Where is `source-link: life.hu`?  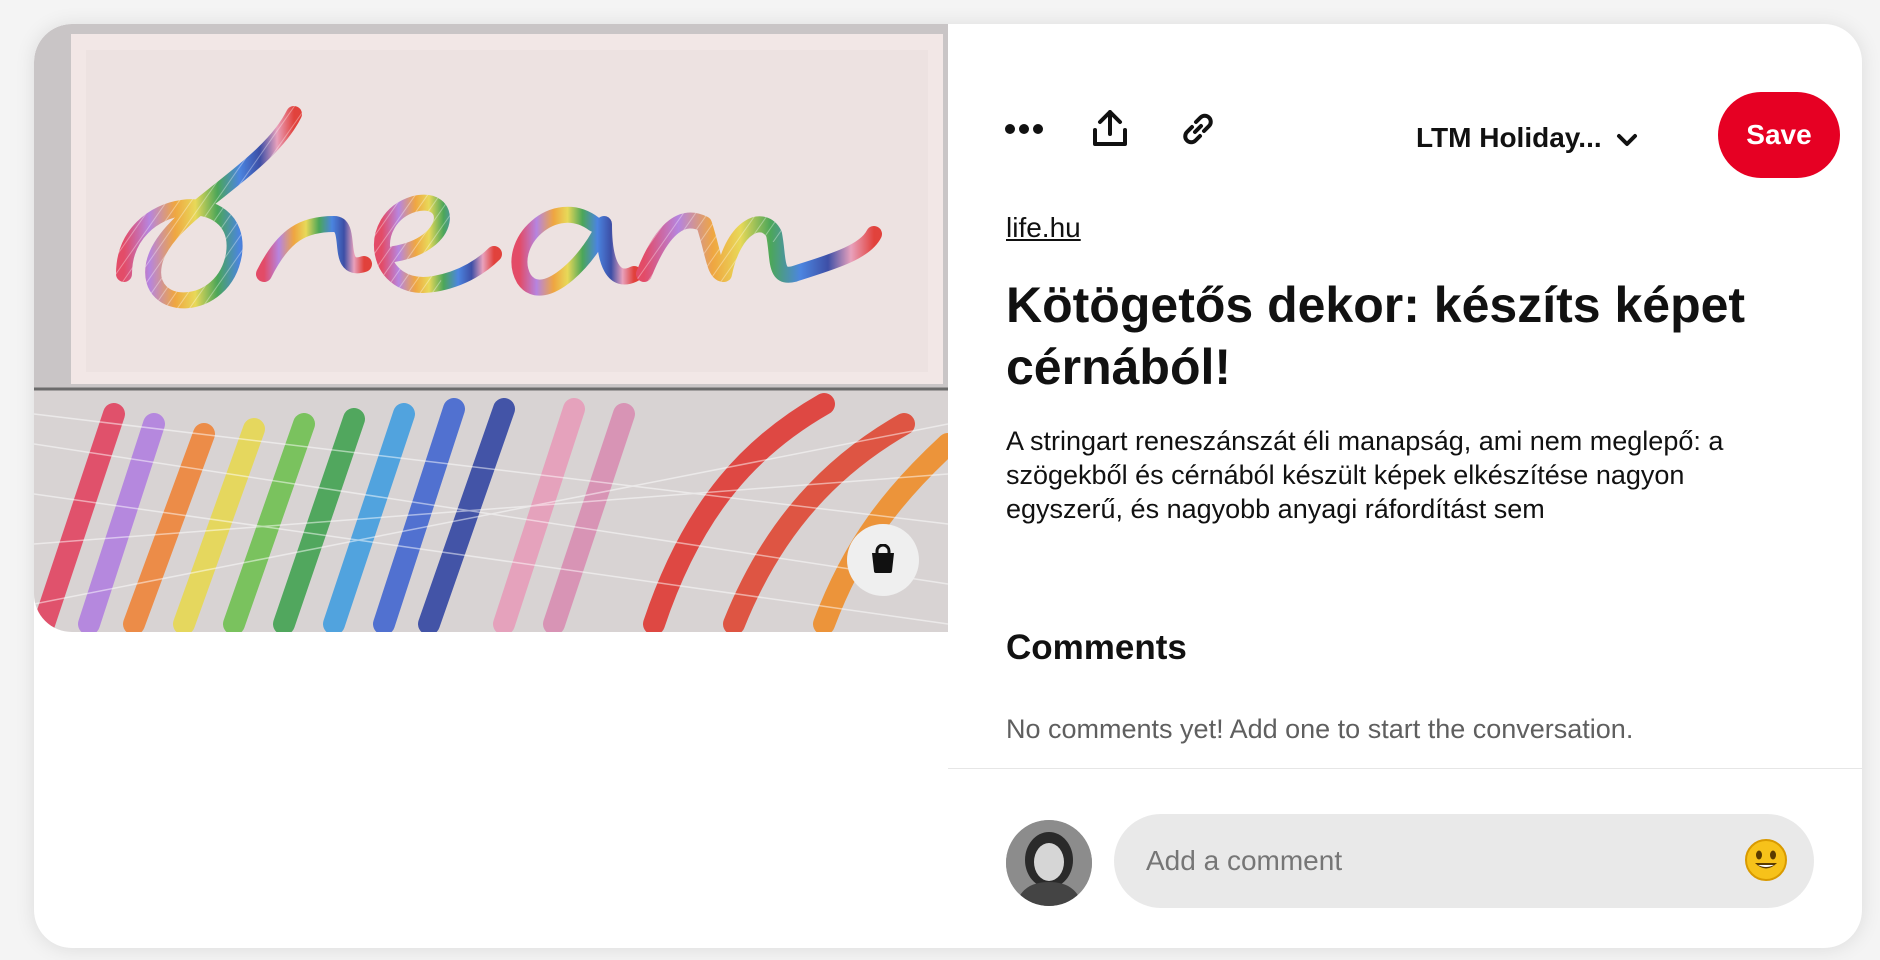 source-link: life.hu is located at coordinates (1043, 228).